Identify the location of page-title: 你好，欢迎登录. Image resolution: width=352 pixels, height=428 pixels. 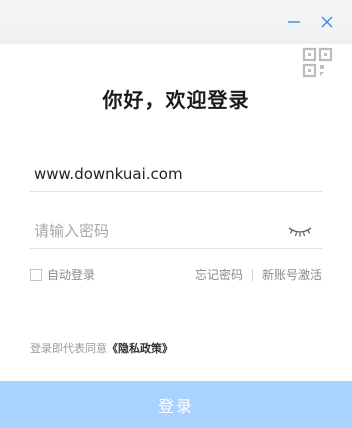
(176, 100).